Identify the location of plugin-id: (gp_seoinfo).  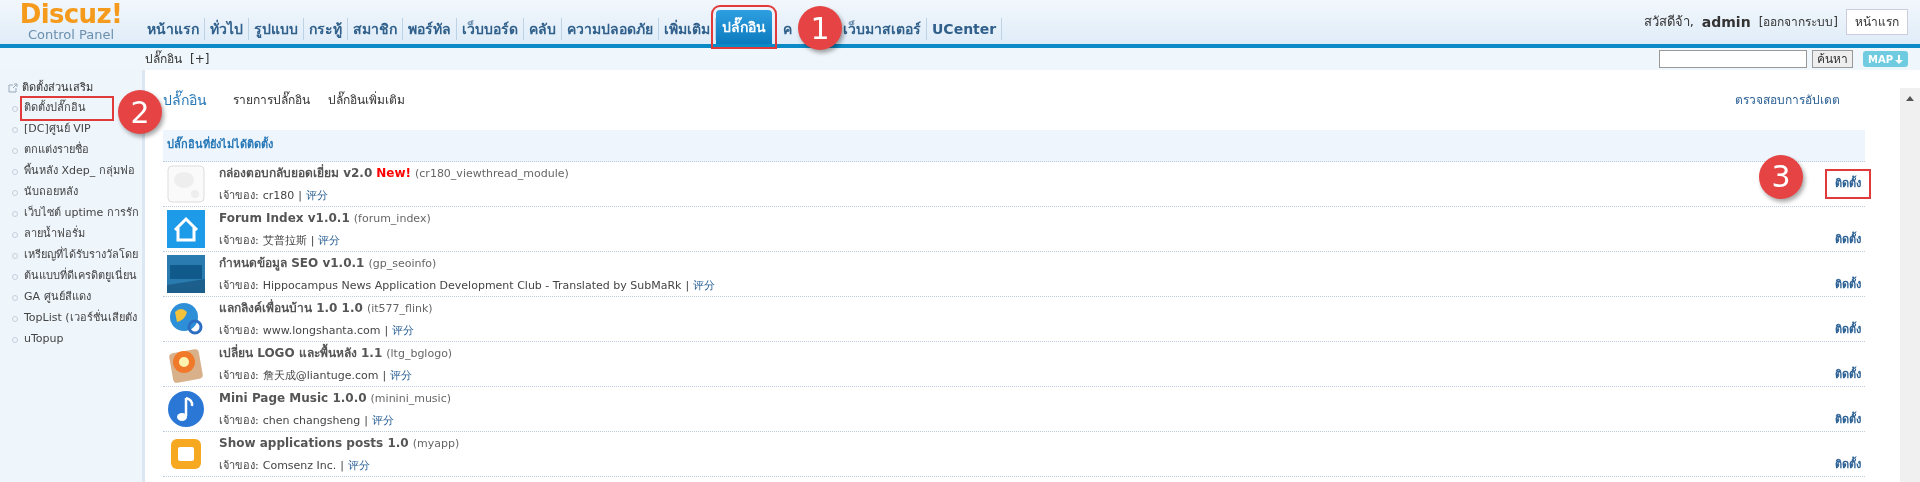
(402, 263).